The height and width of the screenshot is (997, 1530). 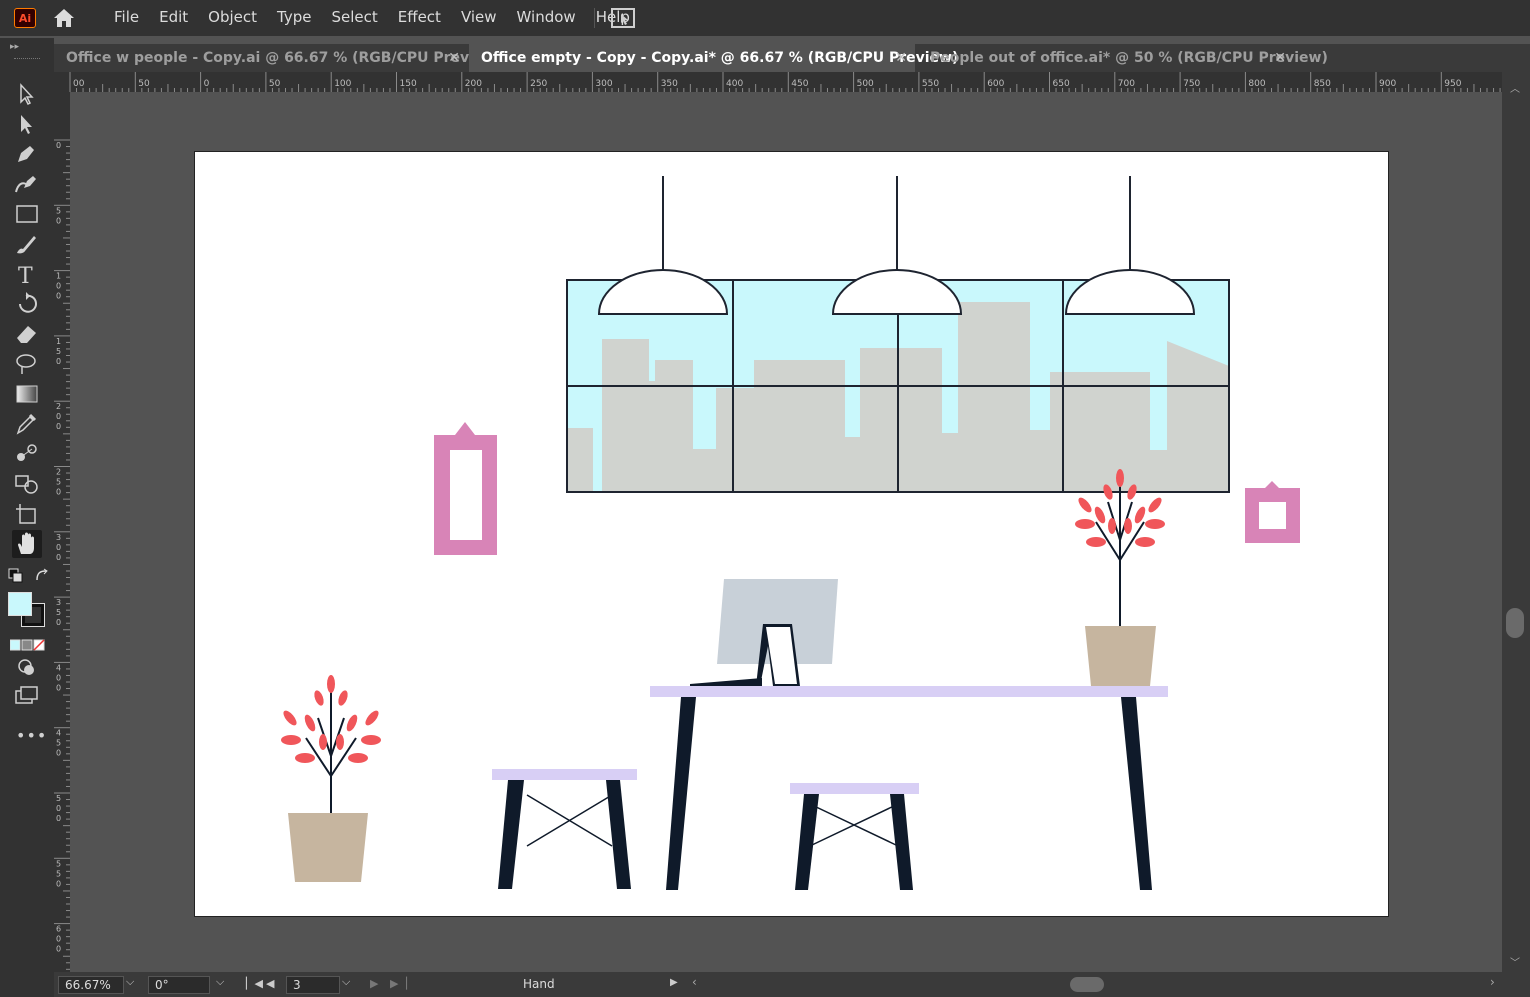 I want to click on ruler-label: 600, so click(x=995, y=84).